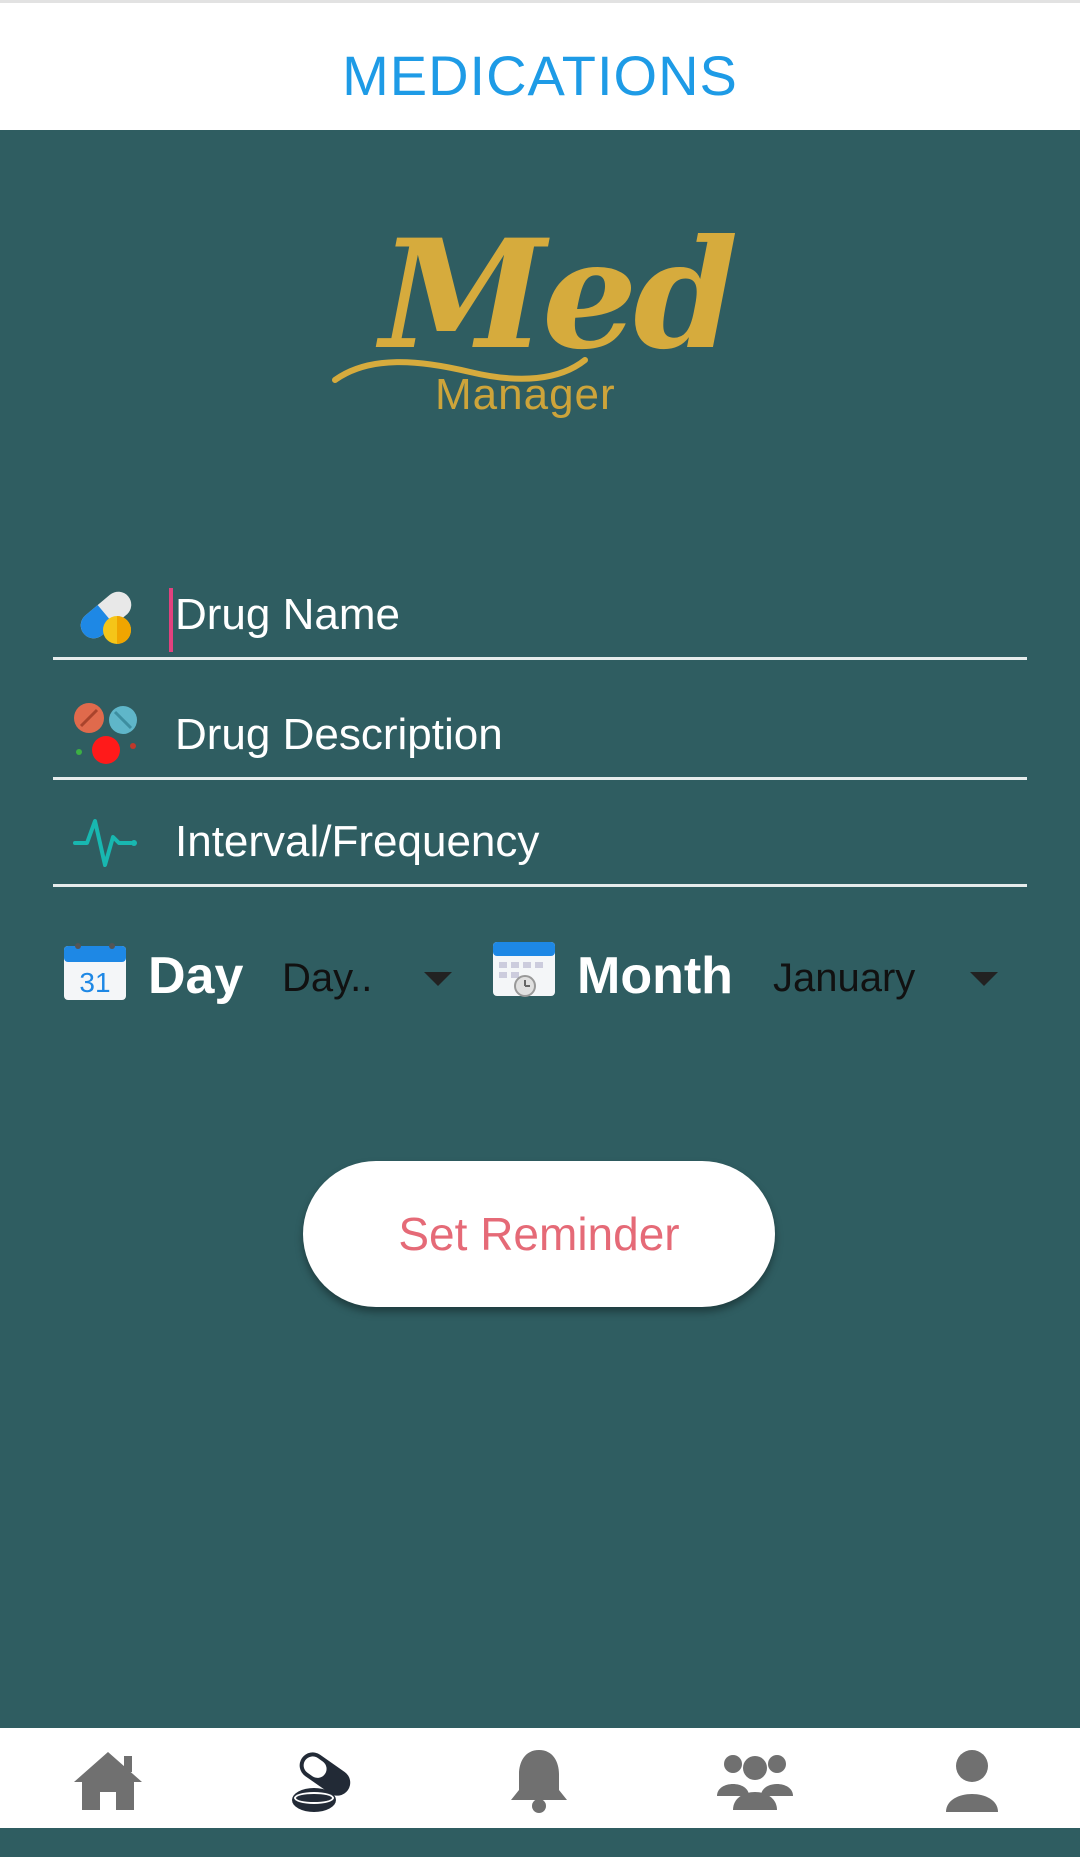 The image size is (1080, 1857). I want to click on svg-text: 31, so click(94, 982).